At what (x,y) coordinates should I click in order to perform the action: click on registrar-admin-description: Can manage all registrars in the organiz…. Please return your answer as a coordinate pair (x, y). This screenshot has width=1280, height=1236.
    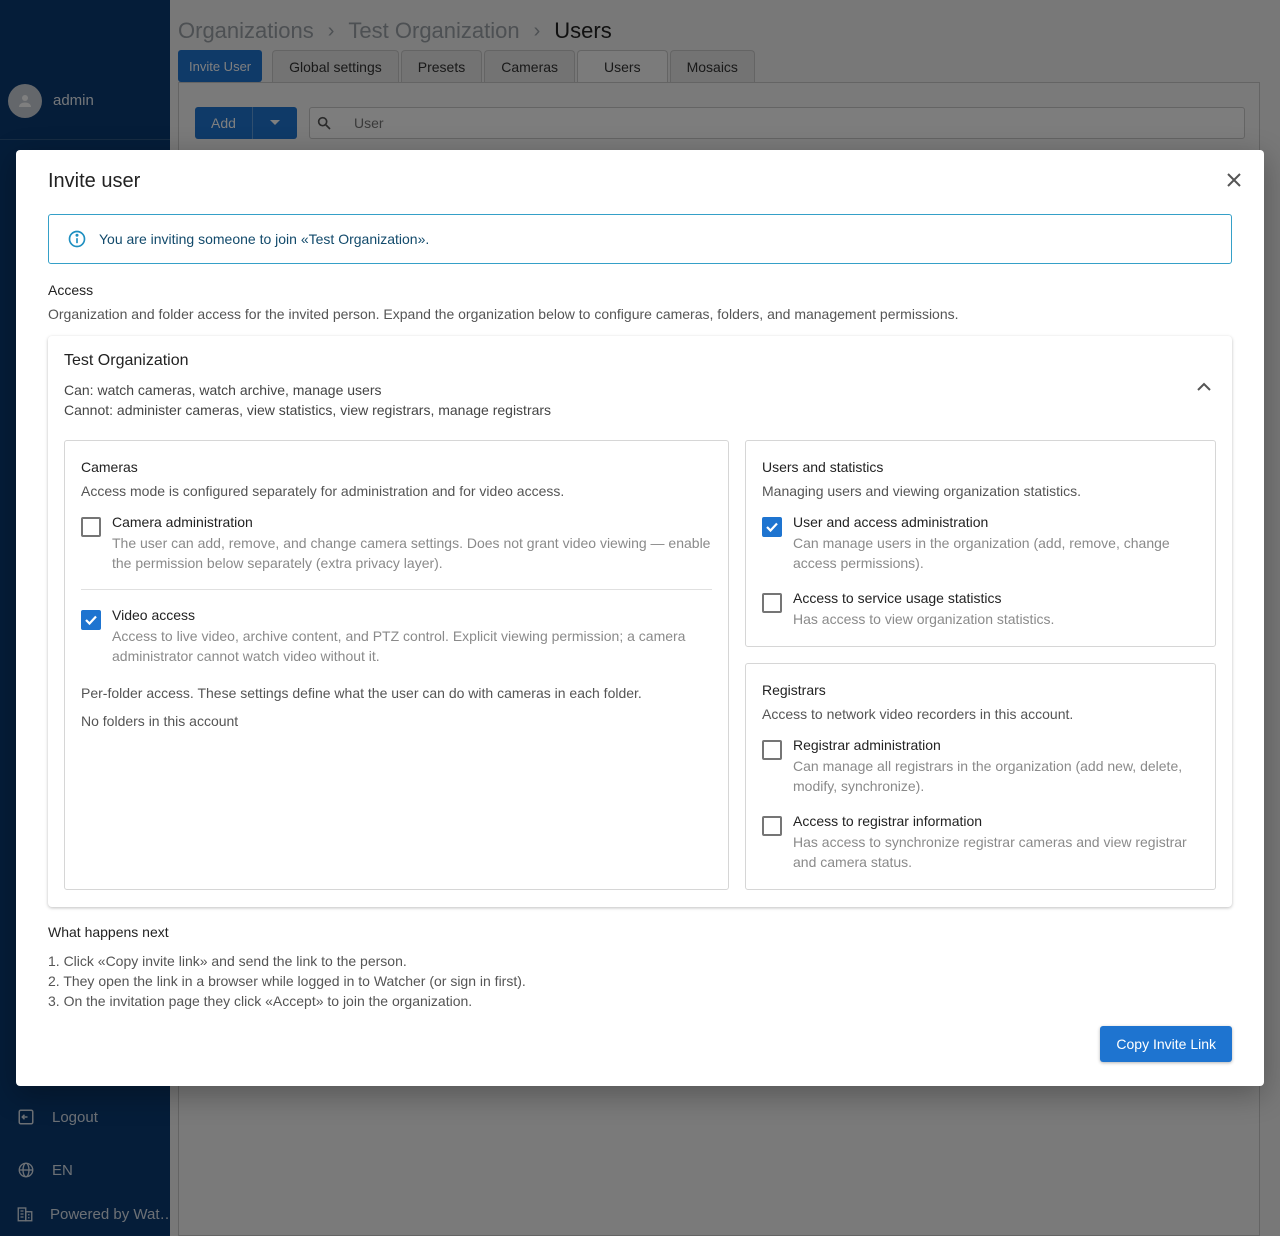
    Looking at the image, I should click on (988, 776).